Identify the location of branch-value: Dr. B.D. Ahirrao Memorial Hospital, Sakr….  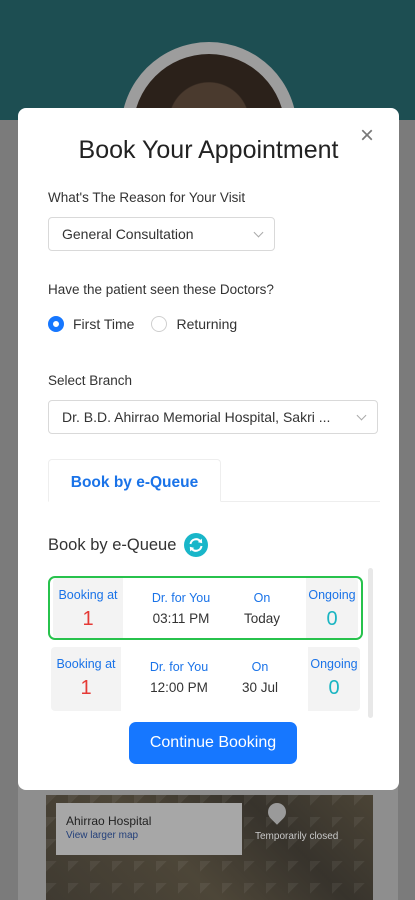
(196, 417).